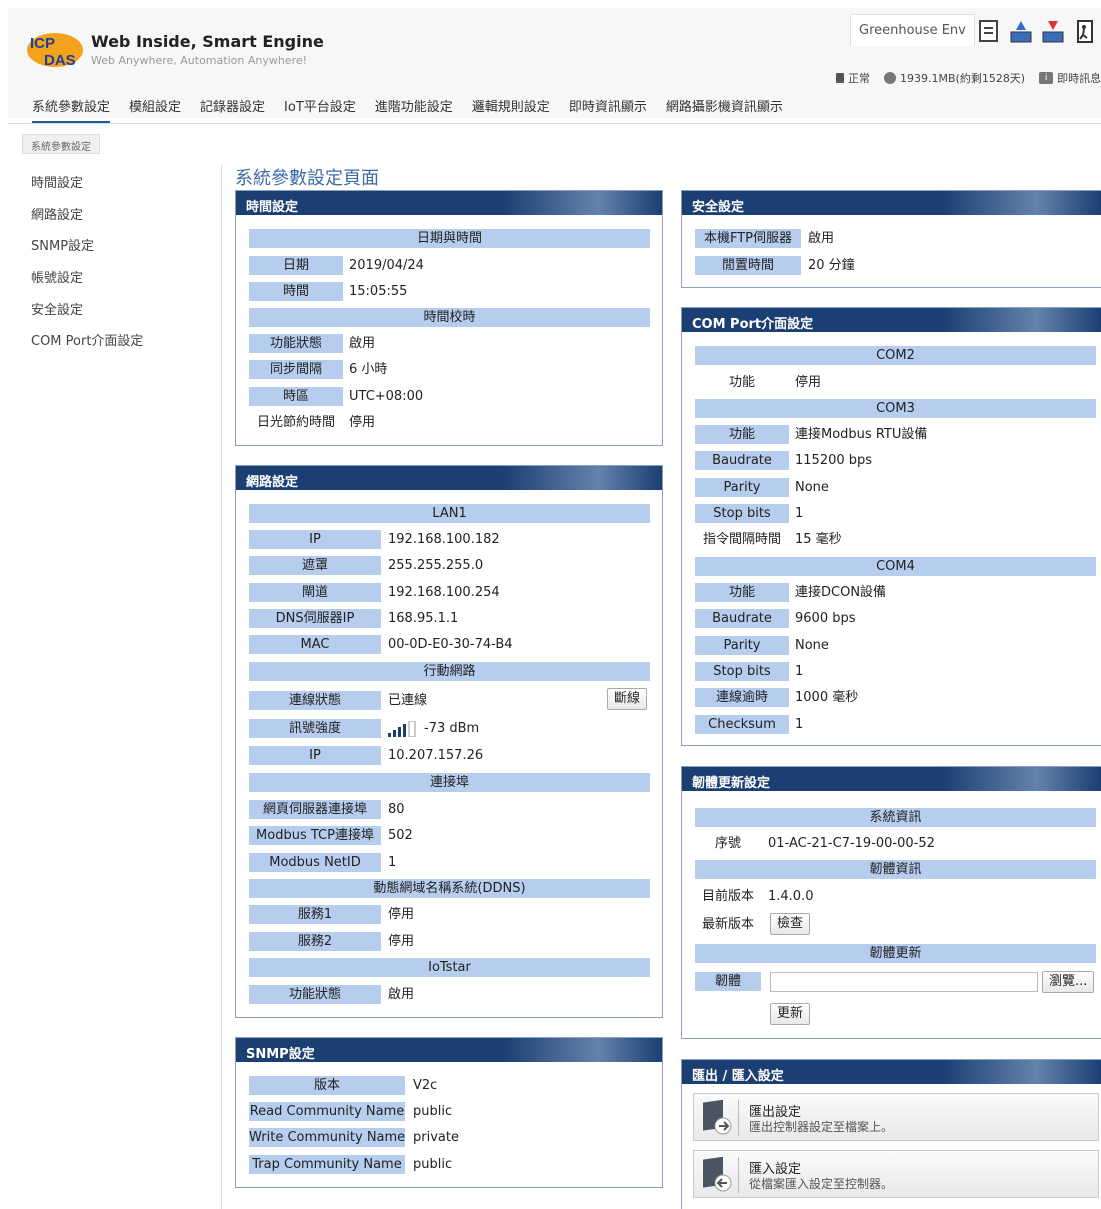 This screenshot has height=1209, width=1101. I want to click on tab-iot-platform: IoT平台設定, so click(320, 110).